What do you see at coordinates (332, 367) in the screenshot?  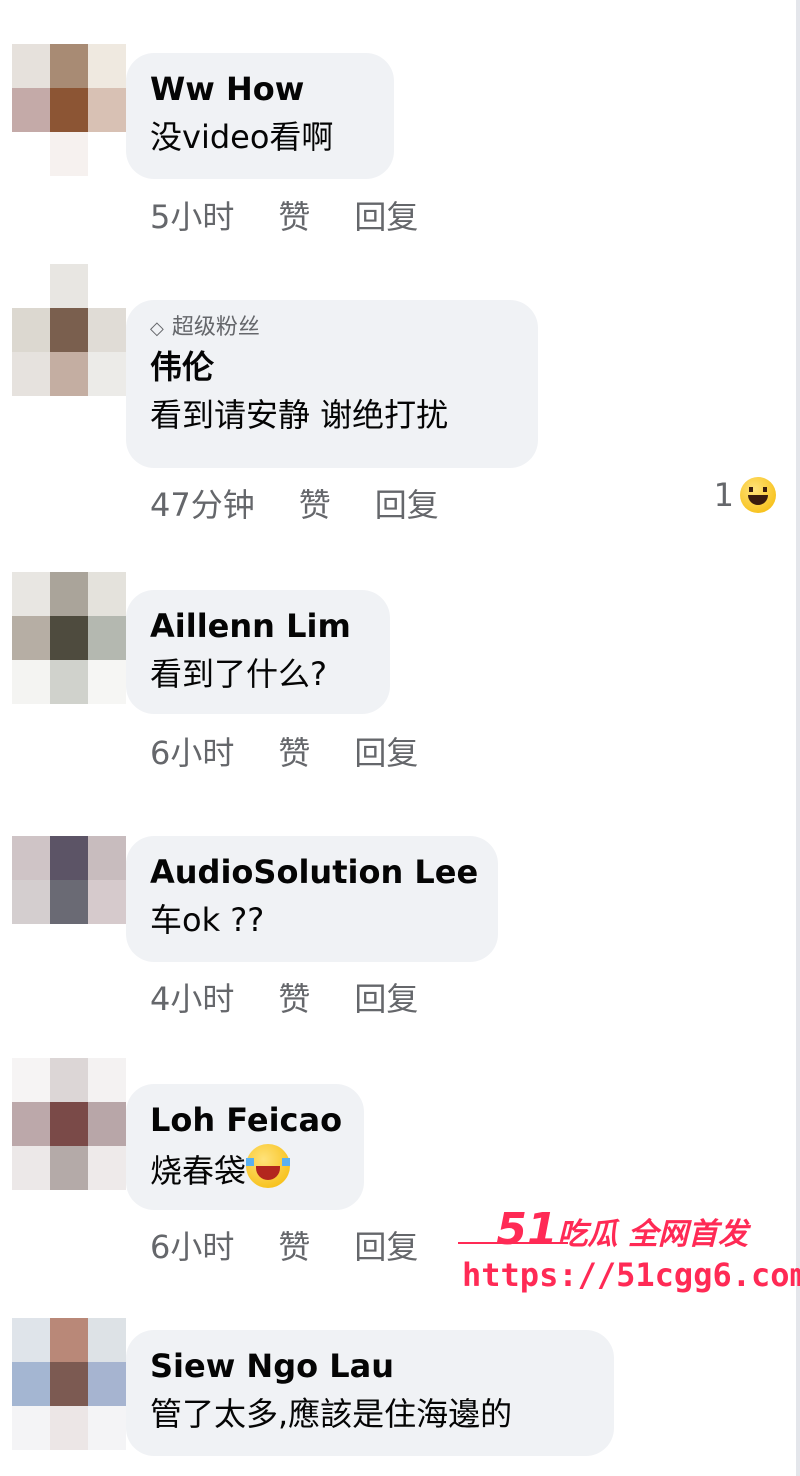 I see `commenter-name: 伟伦` at bounding box center [332, 367].